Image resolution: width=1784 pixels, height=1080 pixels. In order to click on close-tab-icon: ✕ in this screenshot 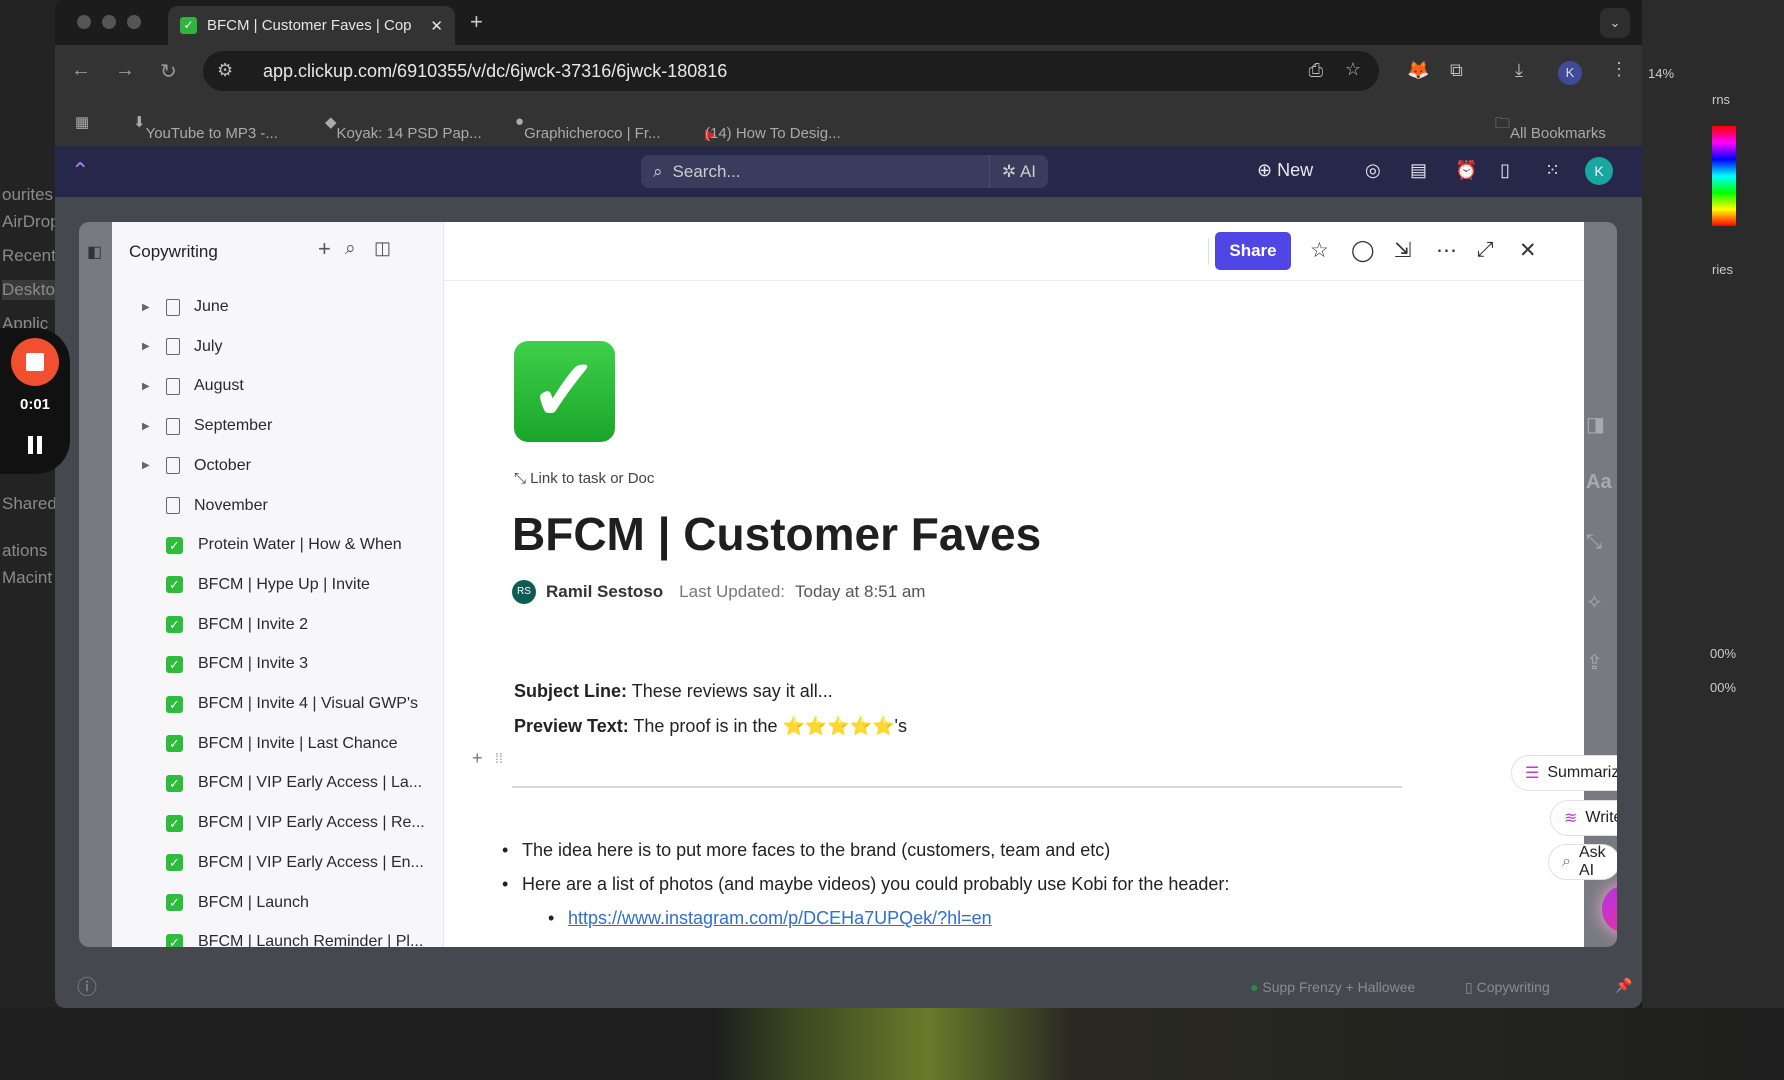, I will do `click(436, 26)`.